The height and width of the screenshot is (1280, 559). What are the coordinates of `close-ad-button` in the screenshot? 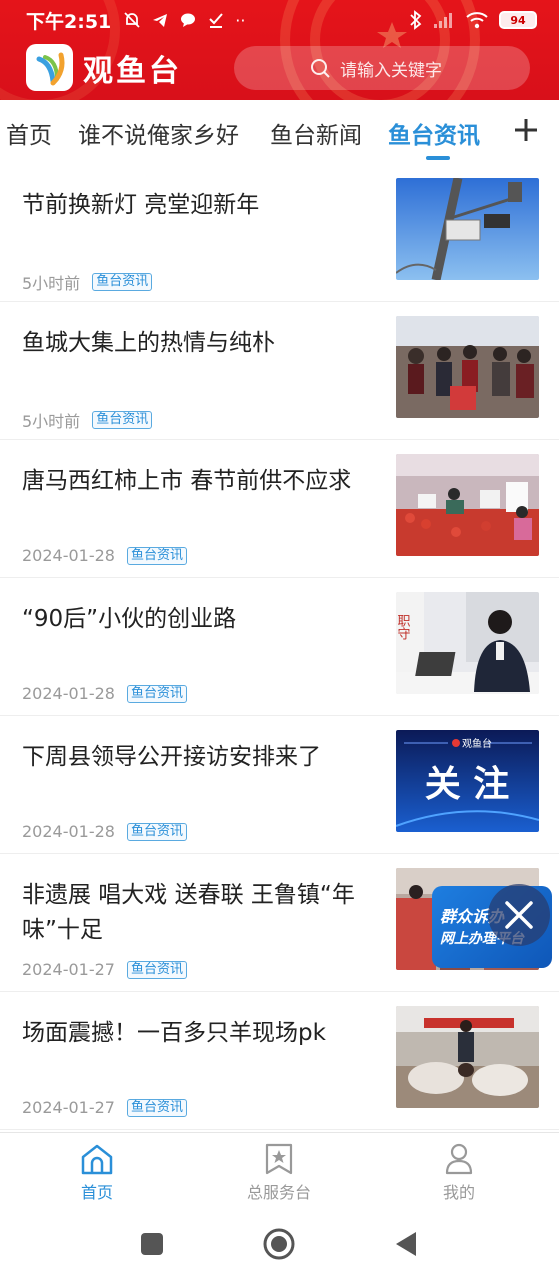 It's located at (519, 915).